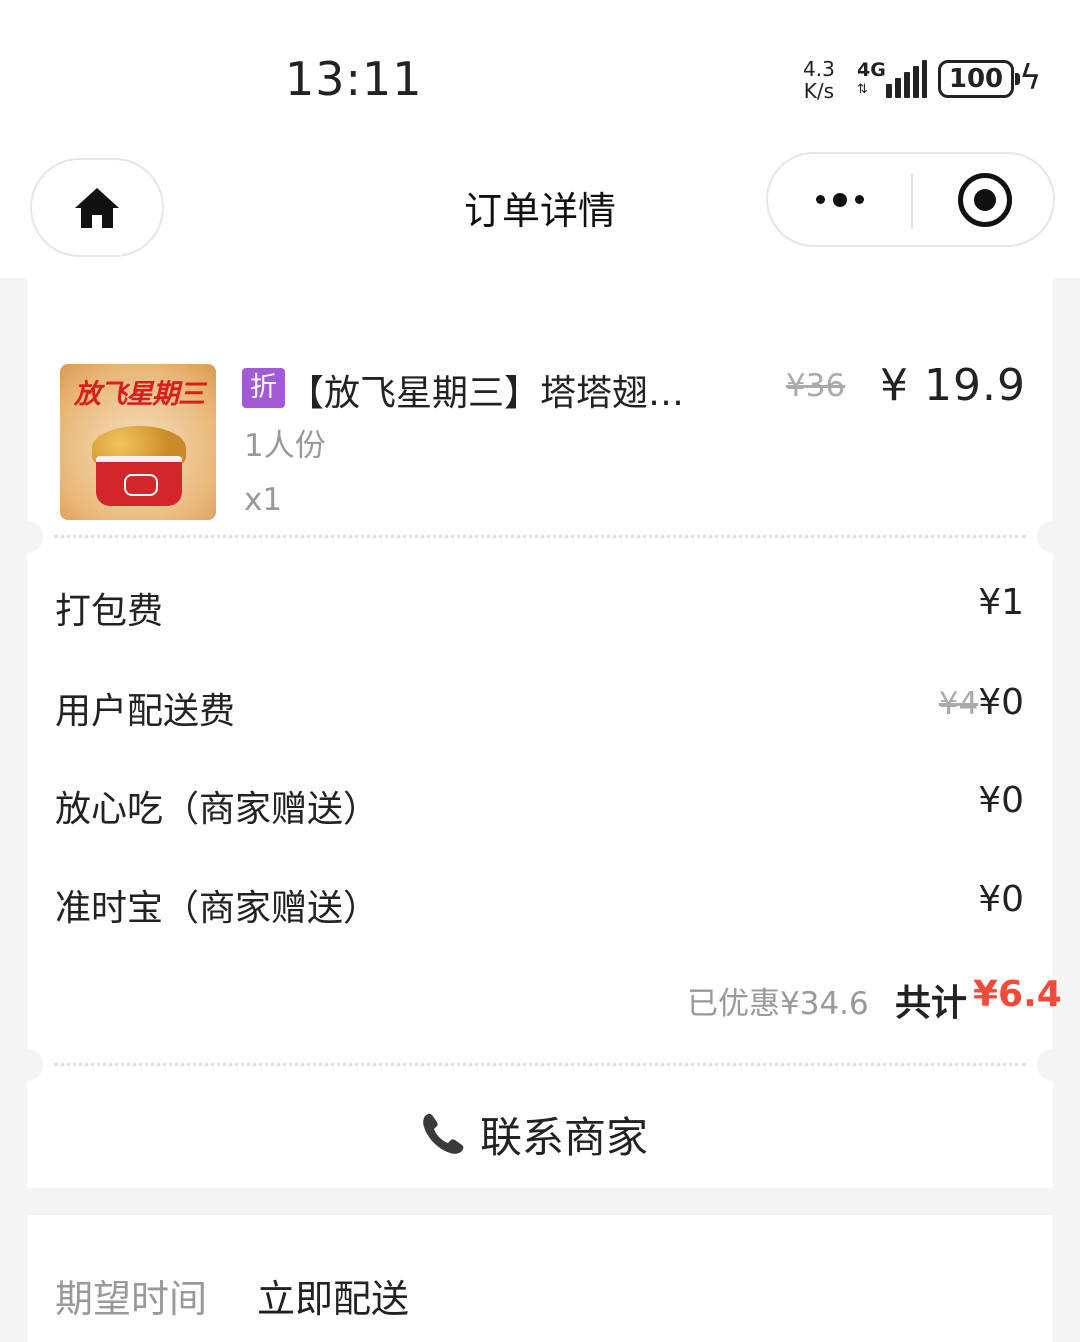  Describe the element at coordinates (217, 809) in the screenshot. I see `fee-label-food-safety: 放心吃（商家赠送）` at that location.